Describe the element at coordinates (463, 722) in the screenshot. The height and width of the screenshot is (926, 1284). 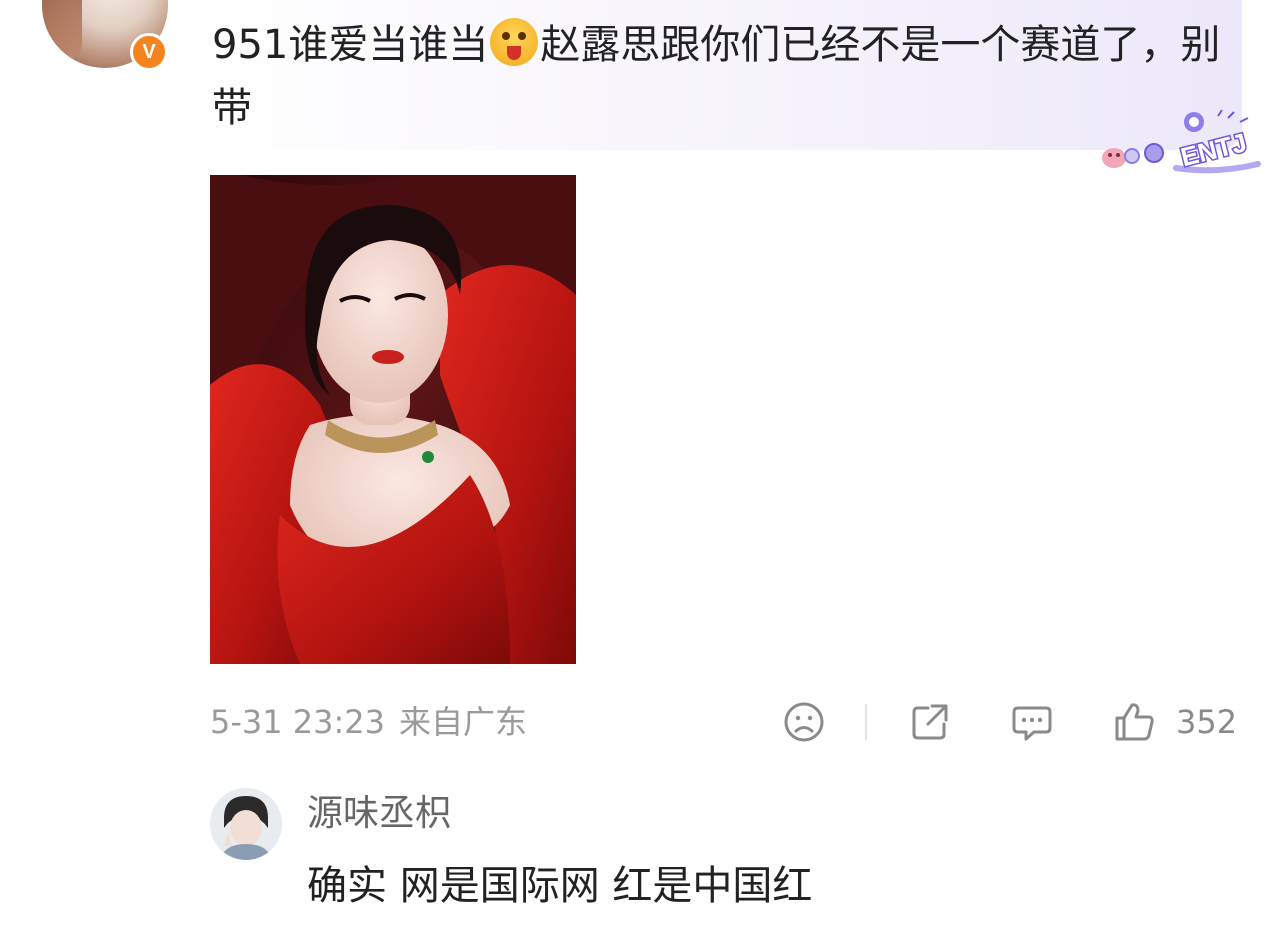
I see `location: 来自广东` at that location.